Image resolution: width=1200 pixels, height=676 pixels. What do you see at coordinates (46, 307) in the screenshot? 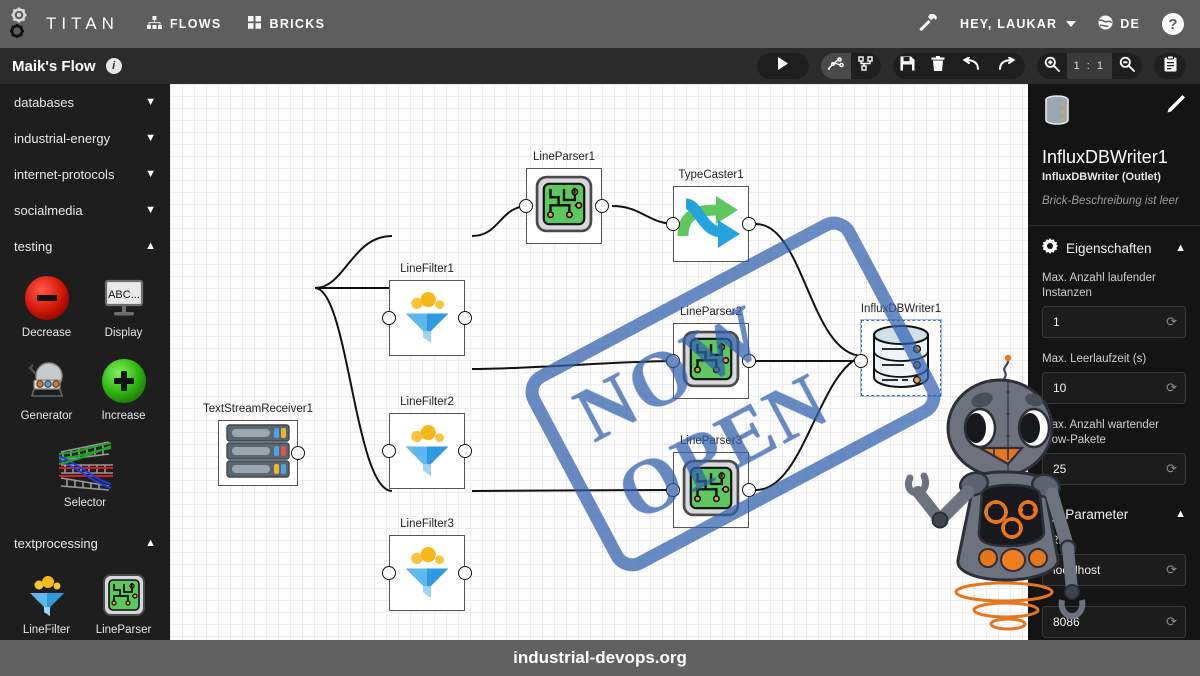
I see `brick-decrease: Decrease` at bounding box center [46, 307].